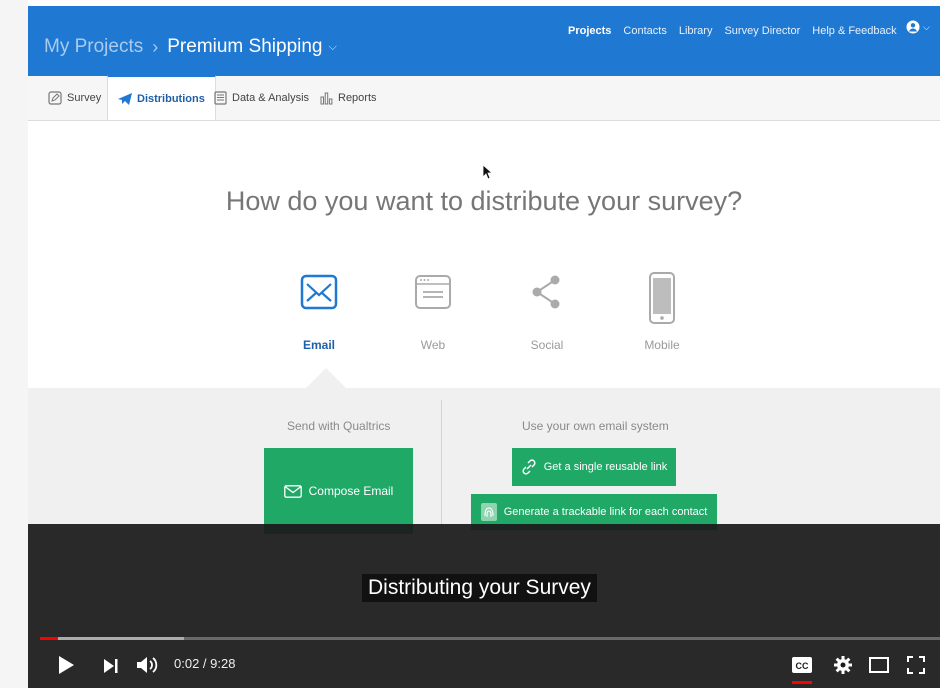 Image resolution: width=940 pixels, height=688 pixels. Describe the element at coordinates (913, 27) in the screenshot. I see `user-icon` at that location.